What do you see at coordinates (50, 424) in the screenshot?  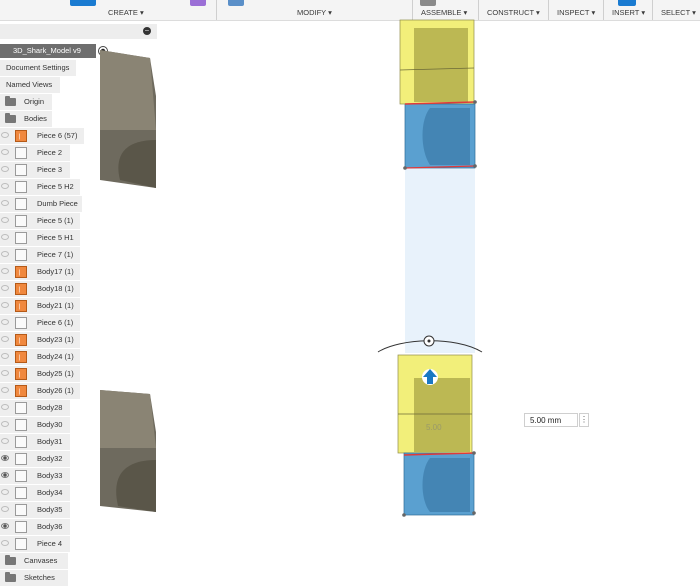 I see `item-label: Body30` at bounding box center [50, 424].